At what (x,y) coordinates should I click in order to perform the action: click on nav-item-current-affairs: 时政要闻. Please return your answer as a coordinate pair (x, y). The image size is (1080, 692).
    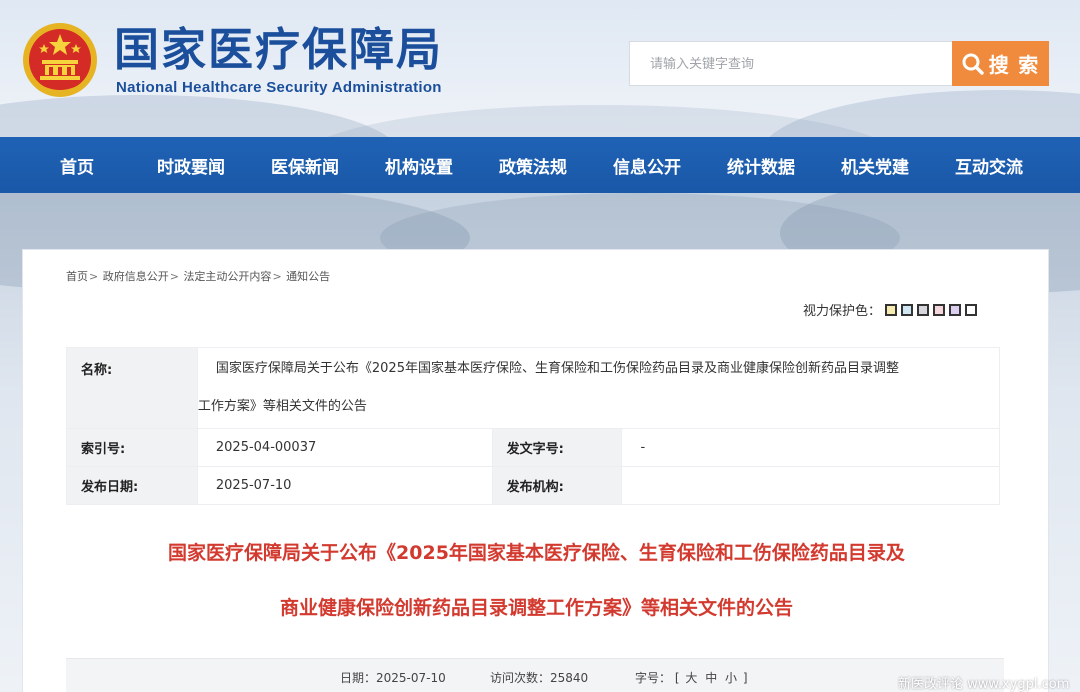
    Looking at the image, I should click on (191, 165).